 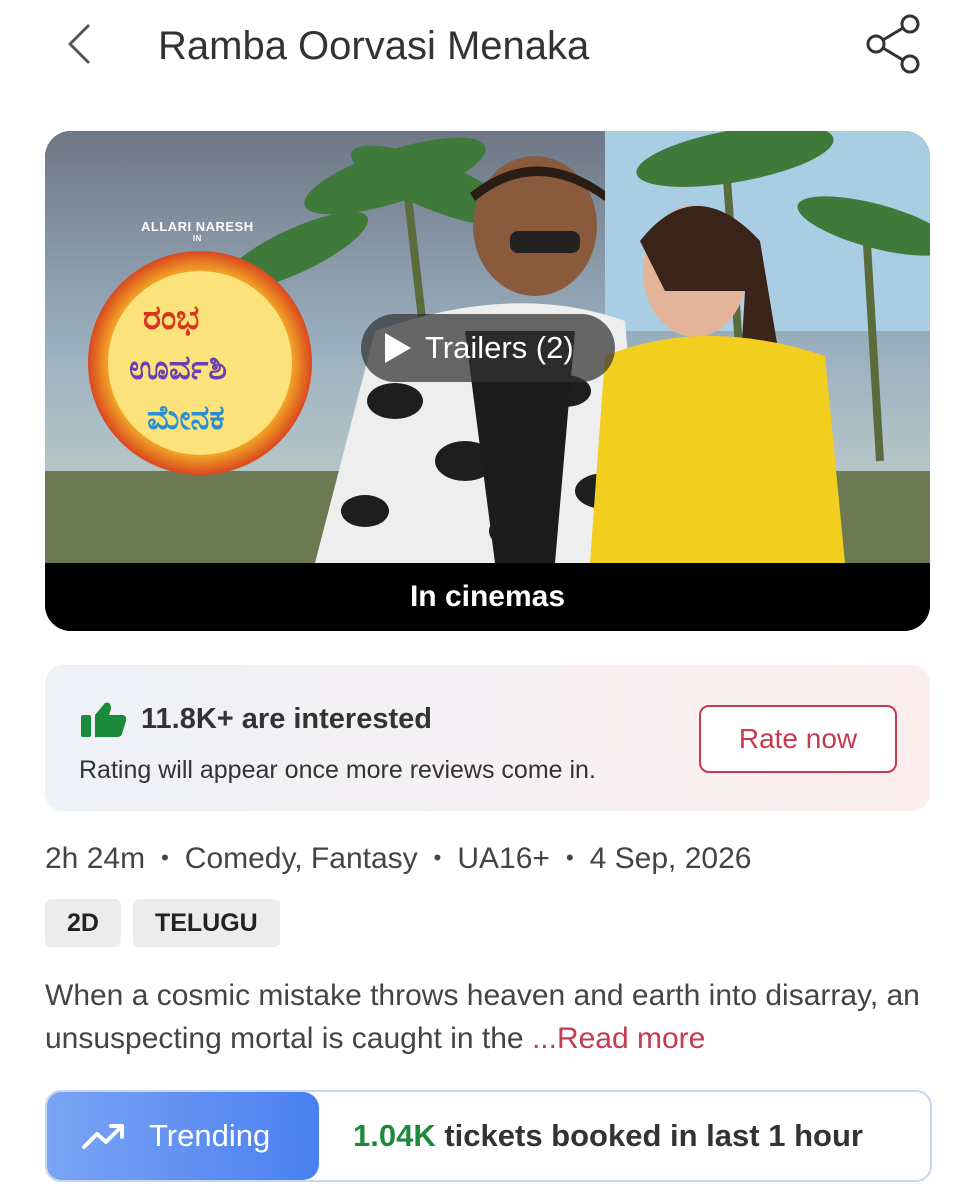 What do you see at coordinates (103, 1136) in the screenshot?
I see `trending-up-icon` at bounding box center [103, 1136].